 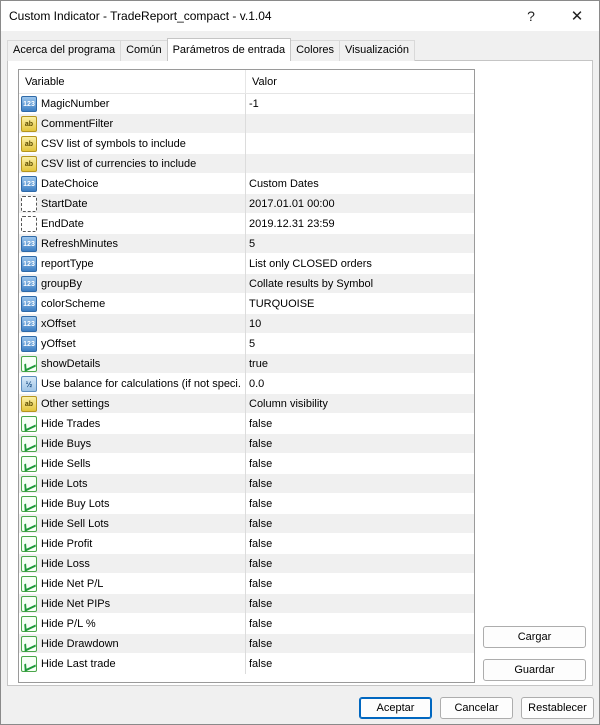 I want to click on table-row: Hide Sell Lots false, so click(x=246, y=524).